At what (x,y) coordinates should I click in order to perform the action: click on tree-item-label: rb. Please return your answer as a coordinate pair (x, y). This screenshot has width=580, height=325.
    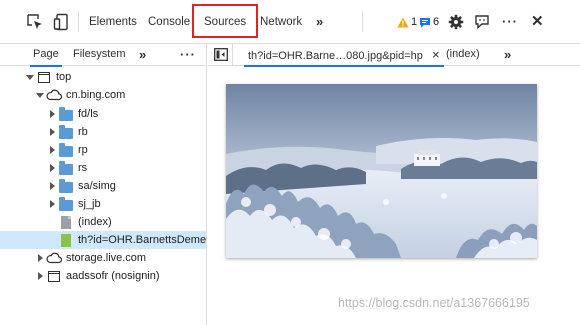
    Looking at the image, I should click on (83, 132).